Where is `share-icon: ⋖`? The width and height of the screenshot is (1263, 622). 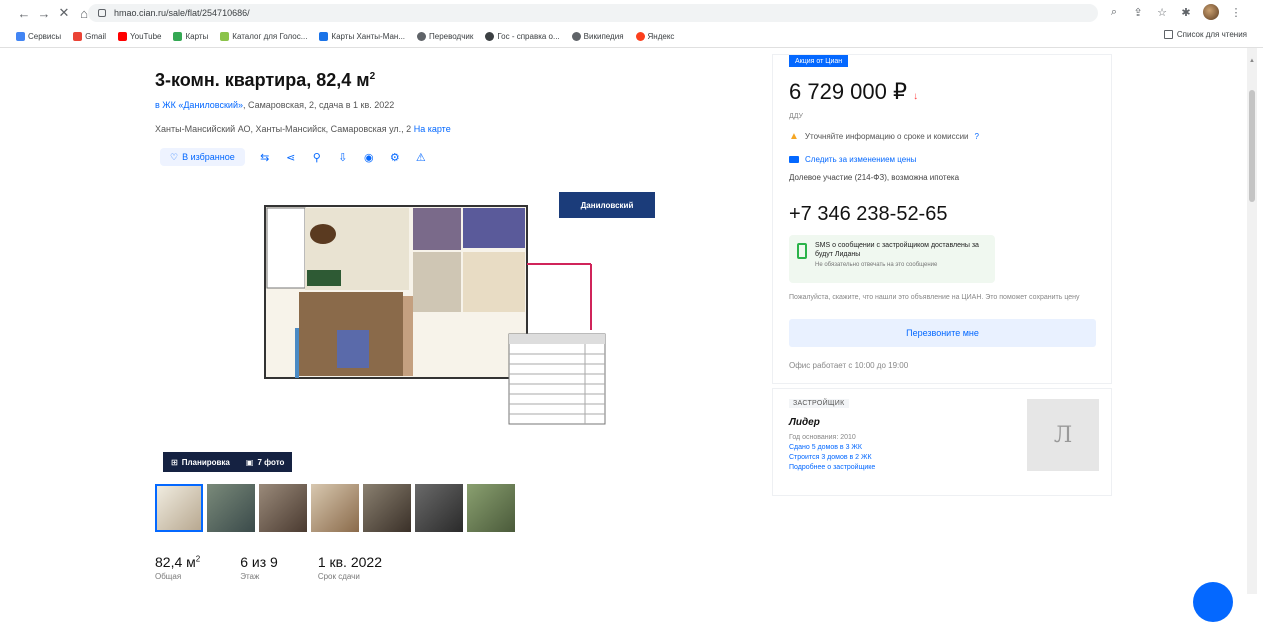 share-icon: ⋖ is located at coordinates (291, 157).